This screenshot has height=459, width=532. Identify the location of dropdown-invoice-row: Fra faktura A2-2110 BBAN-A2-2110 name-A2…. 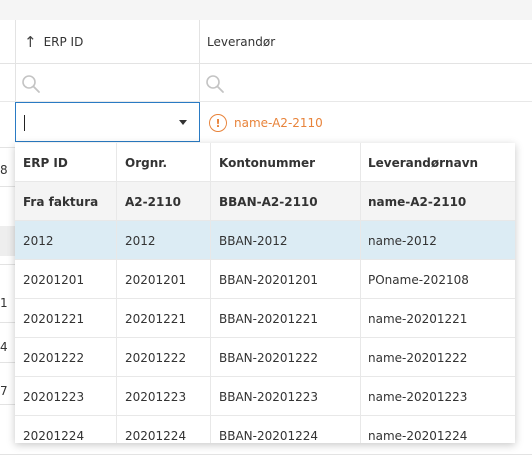
(265, 201).